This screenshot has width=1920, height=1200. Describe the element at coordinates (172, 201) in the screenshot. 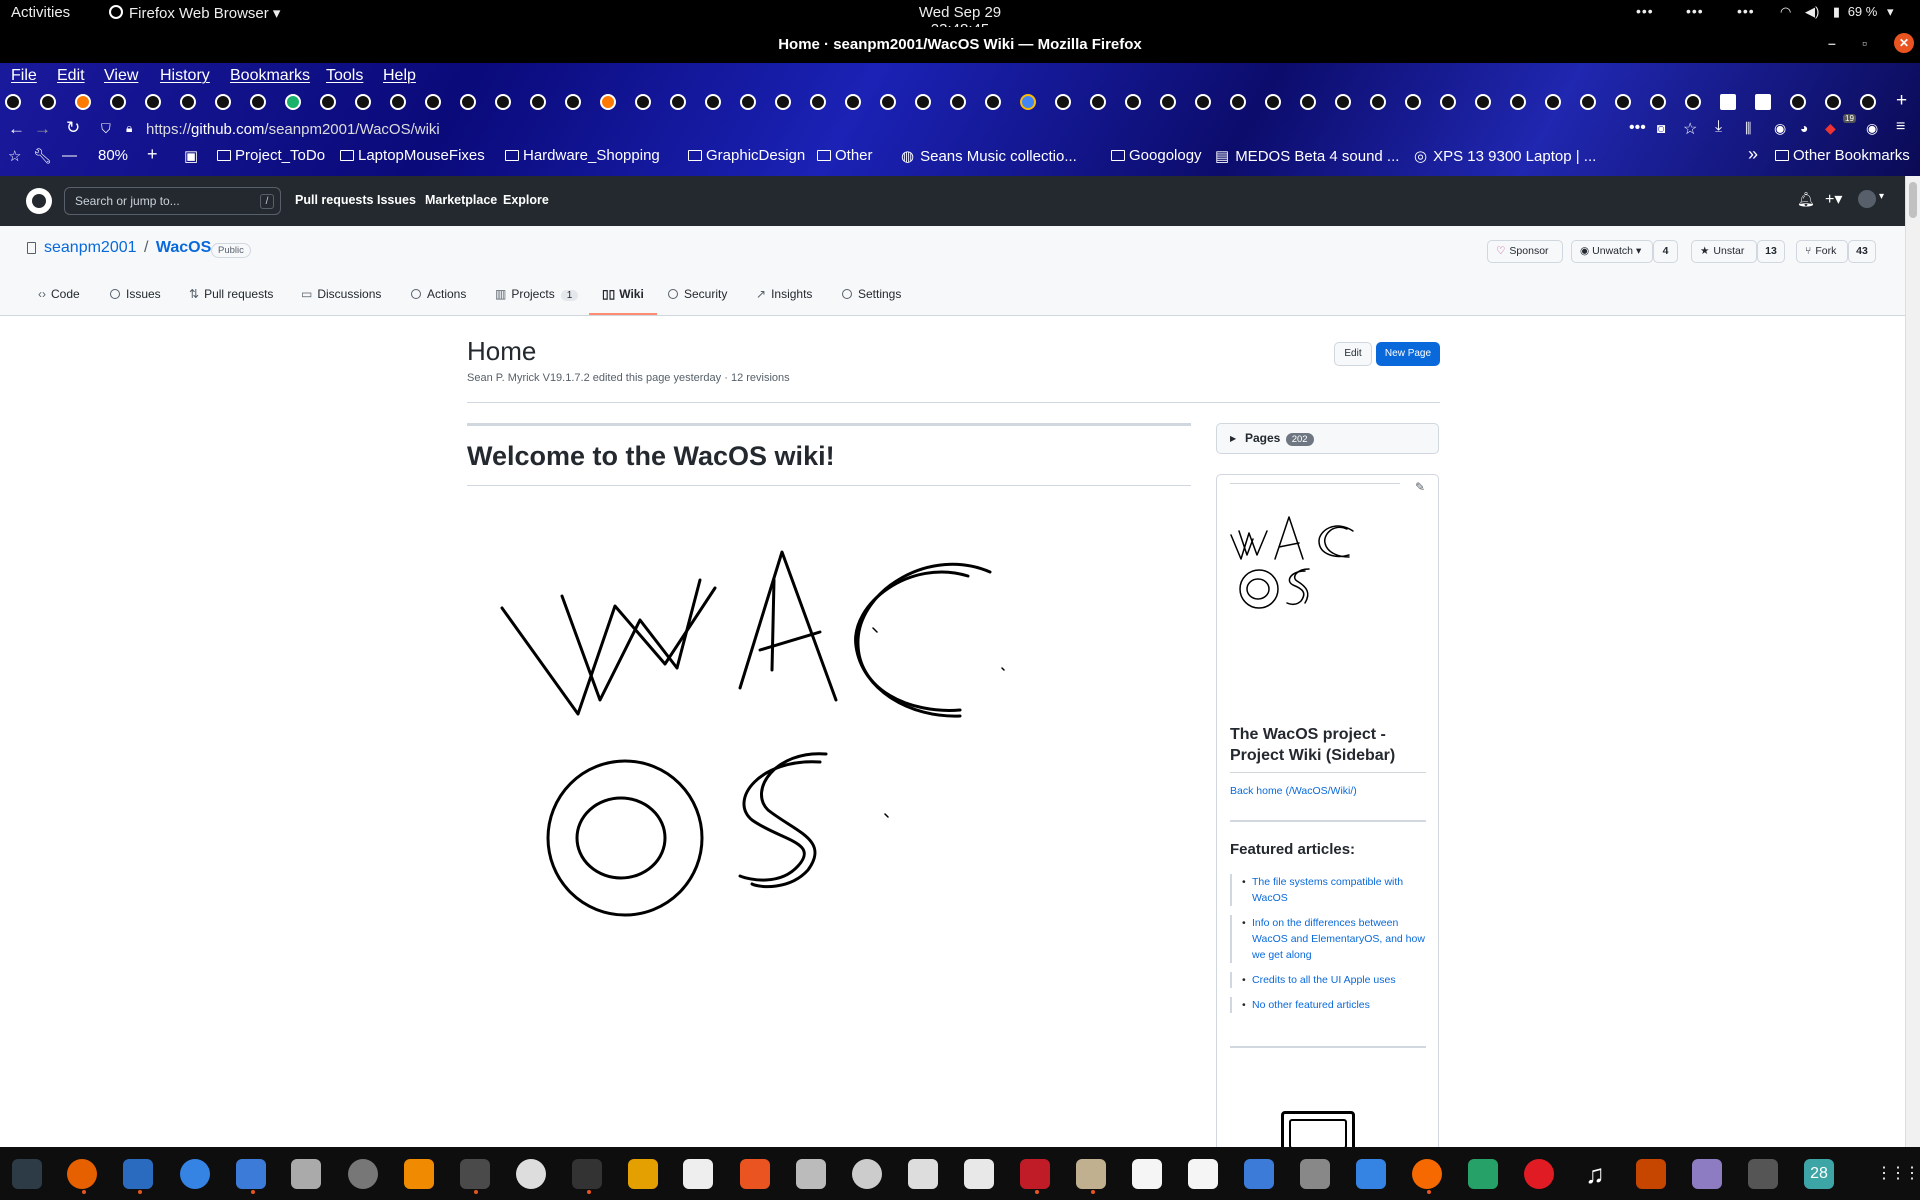

I see `search-input: Search or jump to... /` at that location.